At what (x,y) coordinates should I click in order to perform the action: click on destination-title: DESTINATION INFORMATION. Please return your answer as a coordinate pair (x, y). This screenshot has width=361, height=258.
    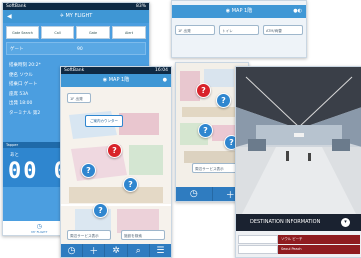
    Looking at the image, I should click on (285, 222).